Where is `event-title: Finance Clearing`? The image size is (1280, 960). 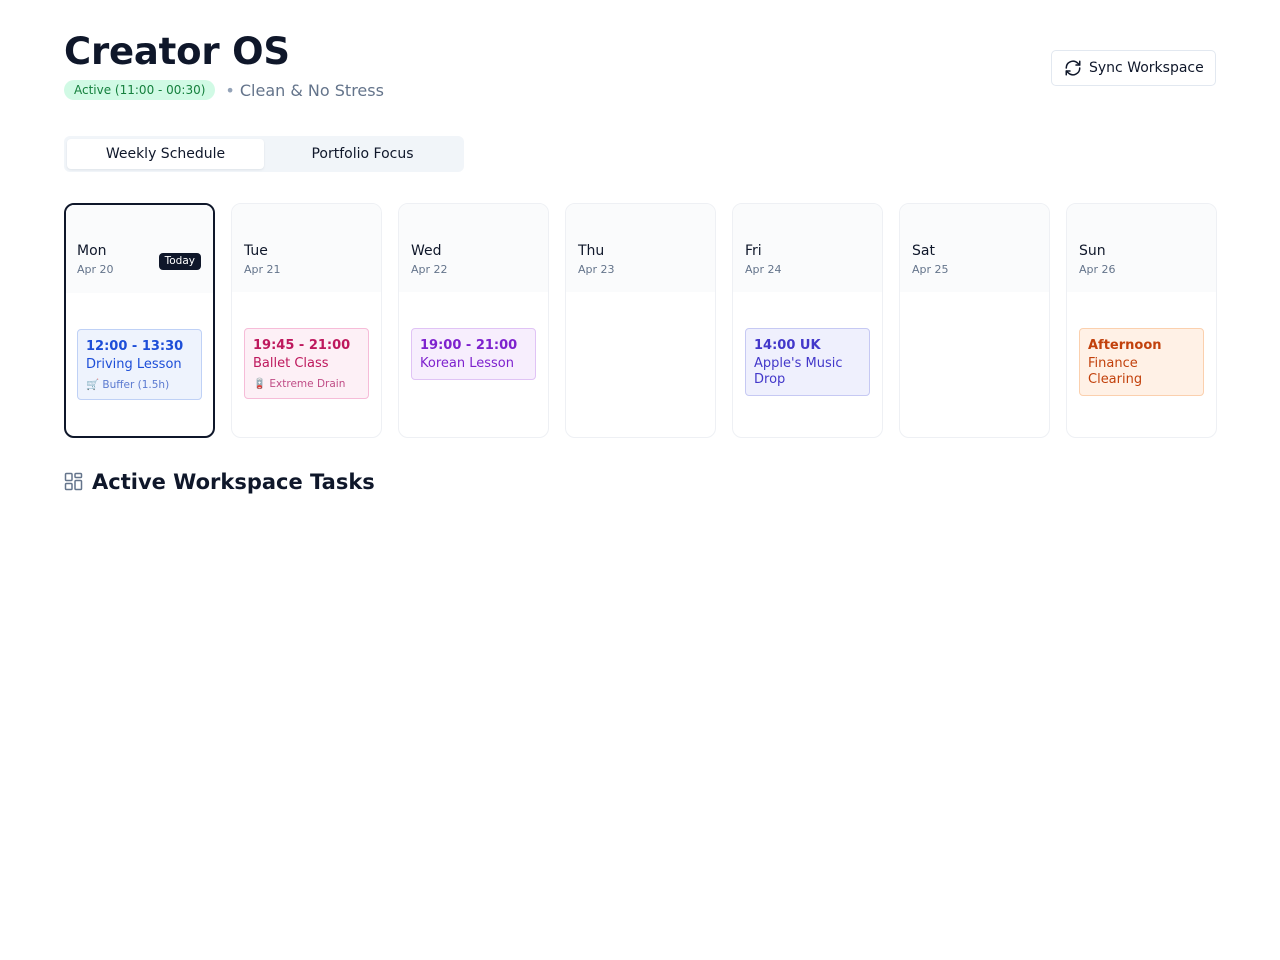
event-title: Finance Clearing is located at coordinates (1115, 371).